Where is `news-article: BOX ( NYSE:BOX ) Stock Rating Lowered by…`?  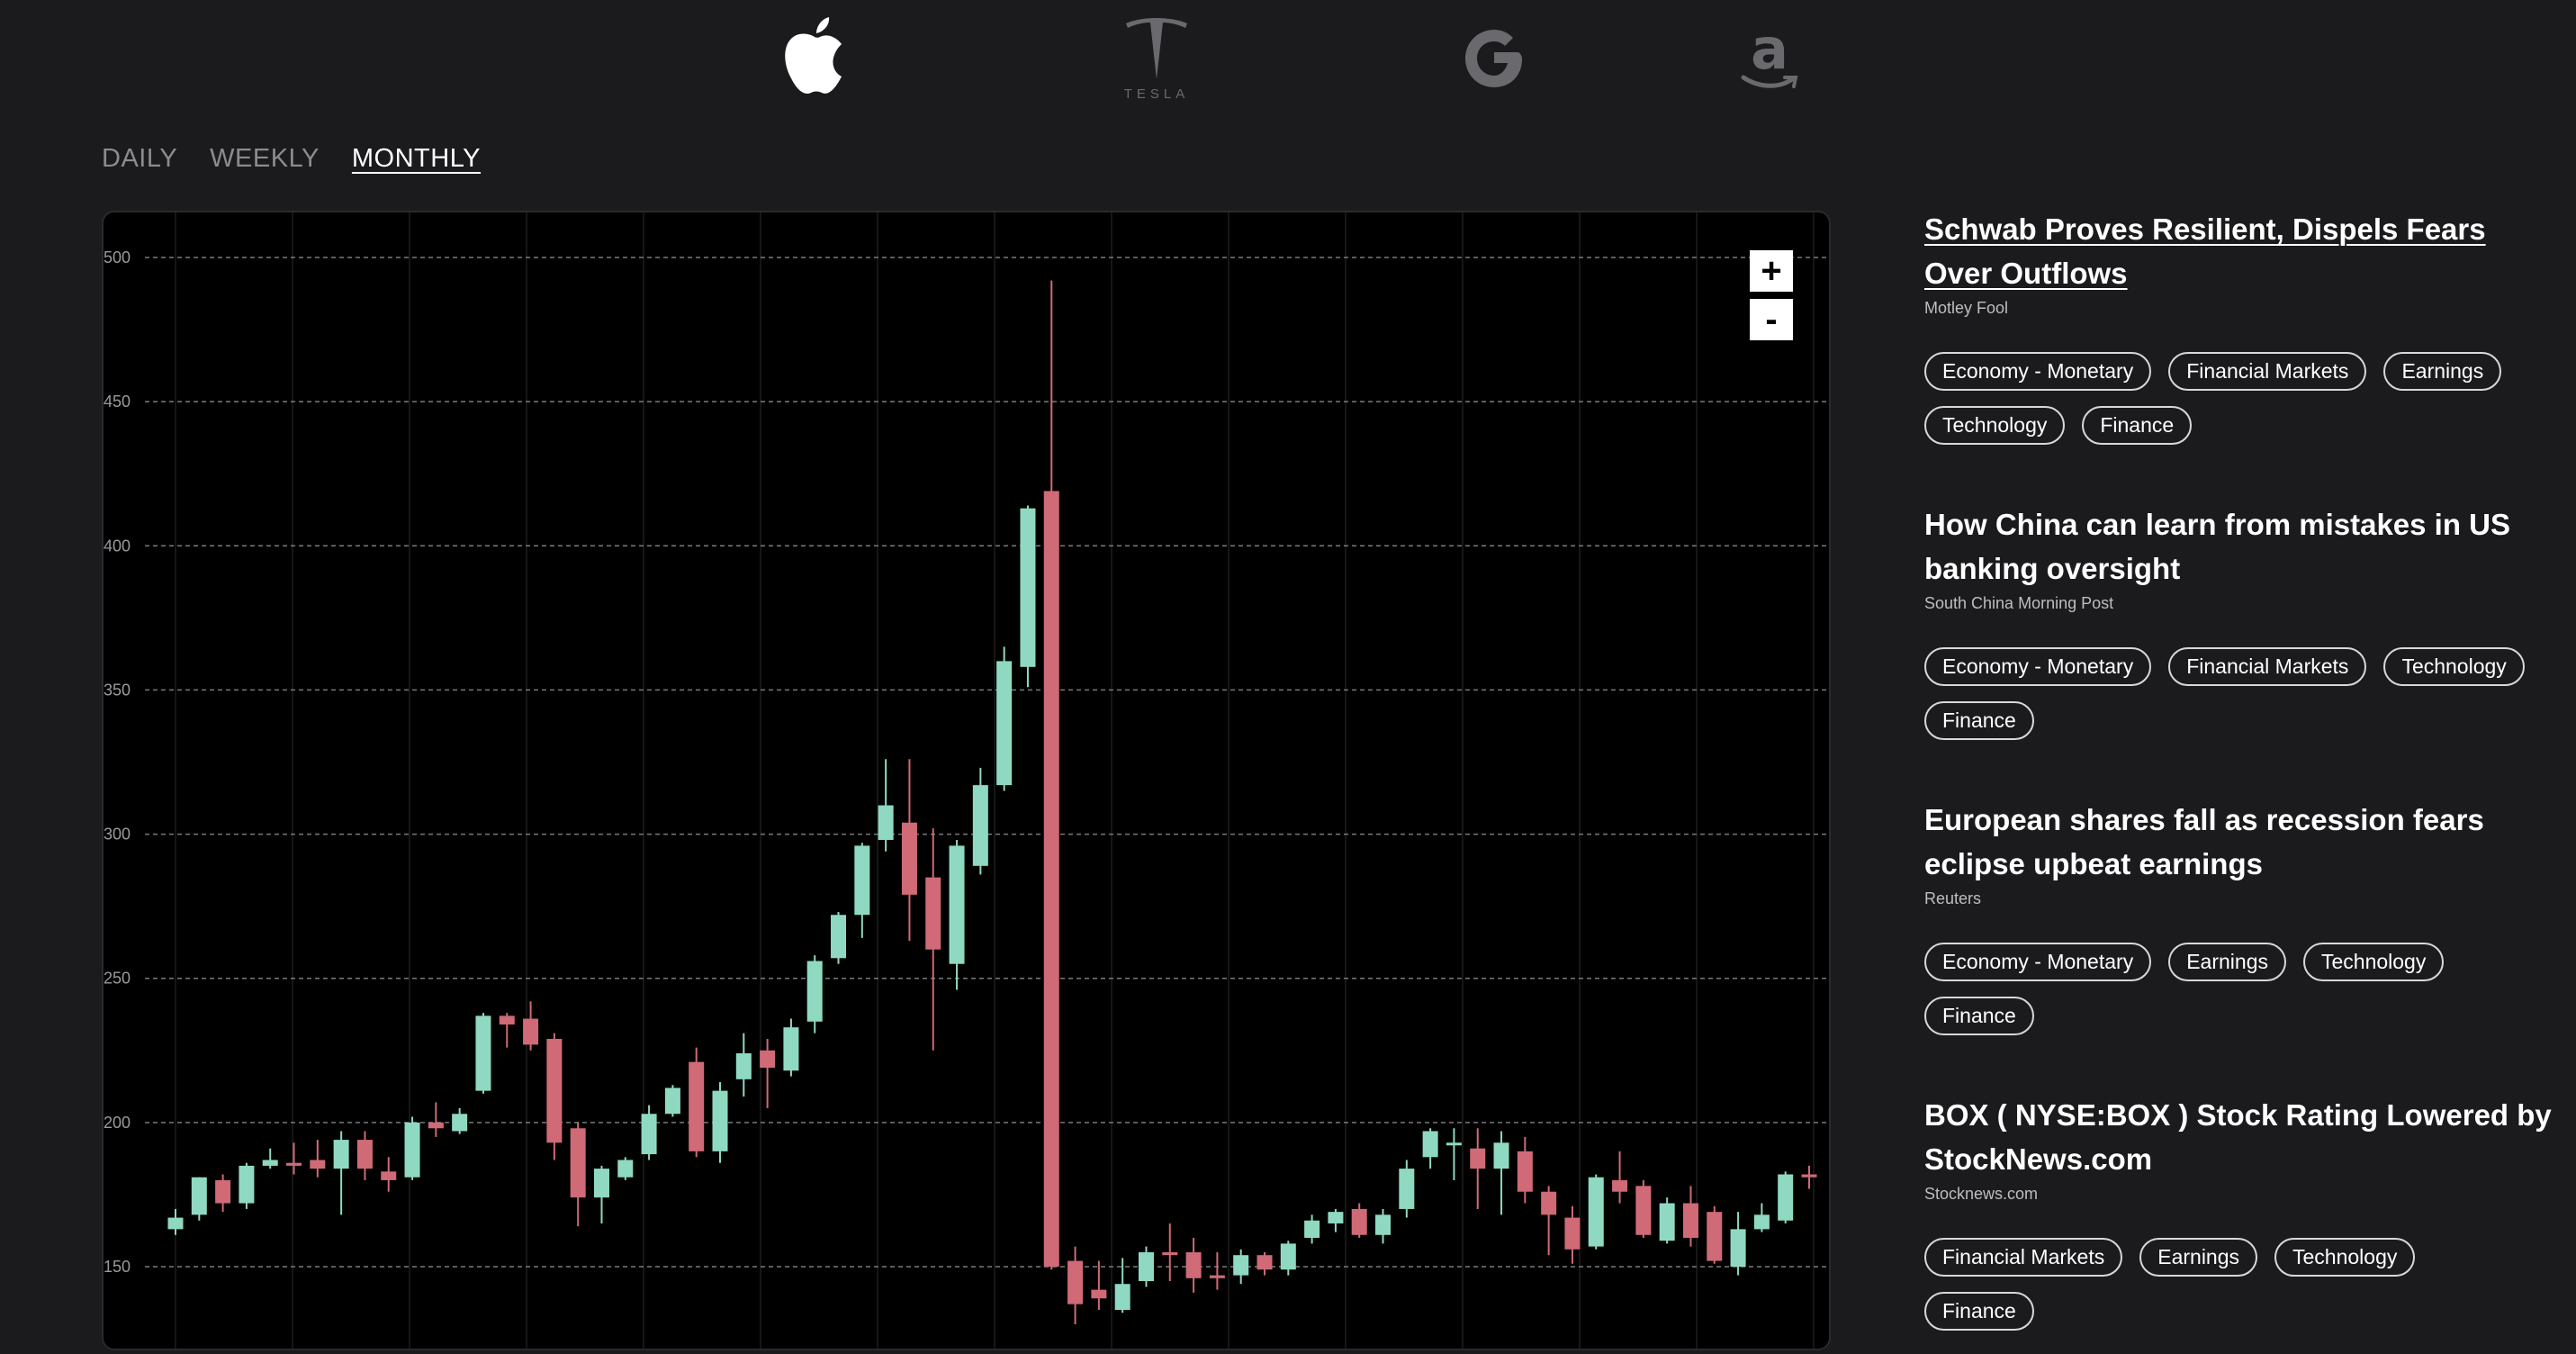 news-article: BOX ( NYSE:BOX ) Stock Rating Lowered by… is located at coordinates (2239, 1212).